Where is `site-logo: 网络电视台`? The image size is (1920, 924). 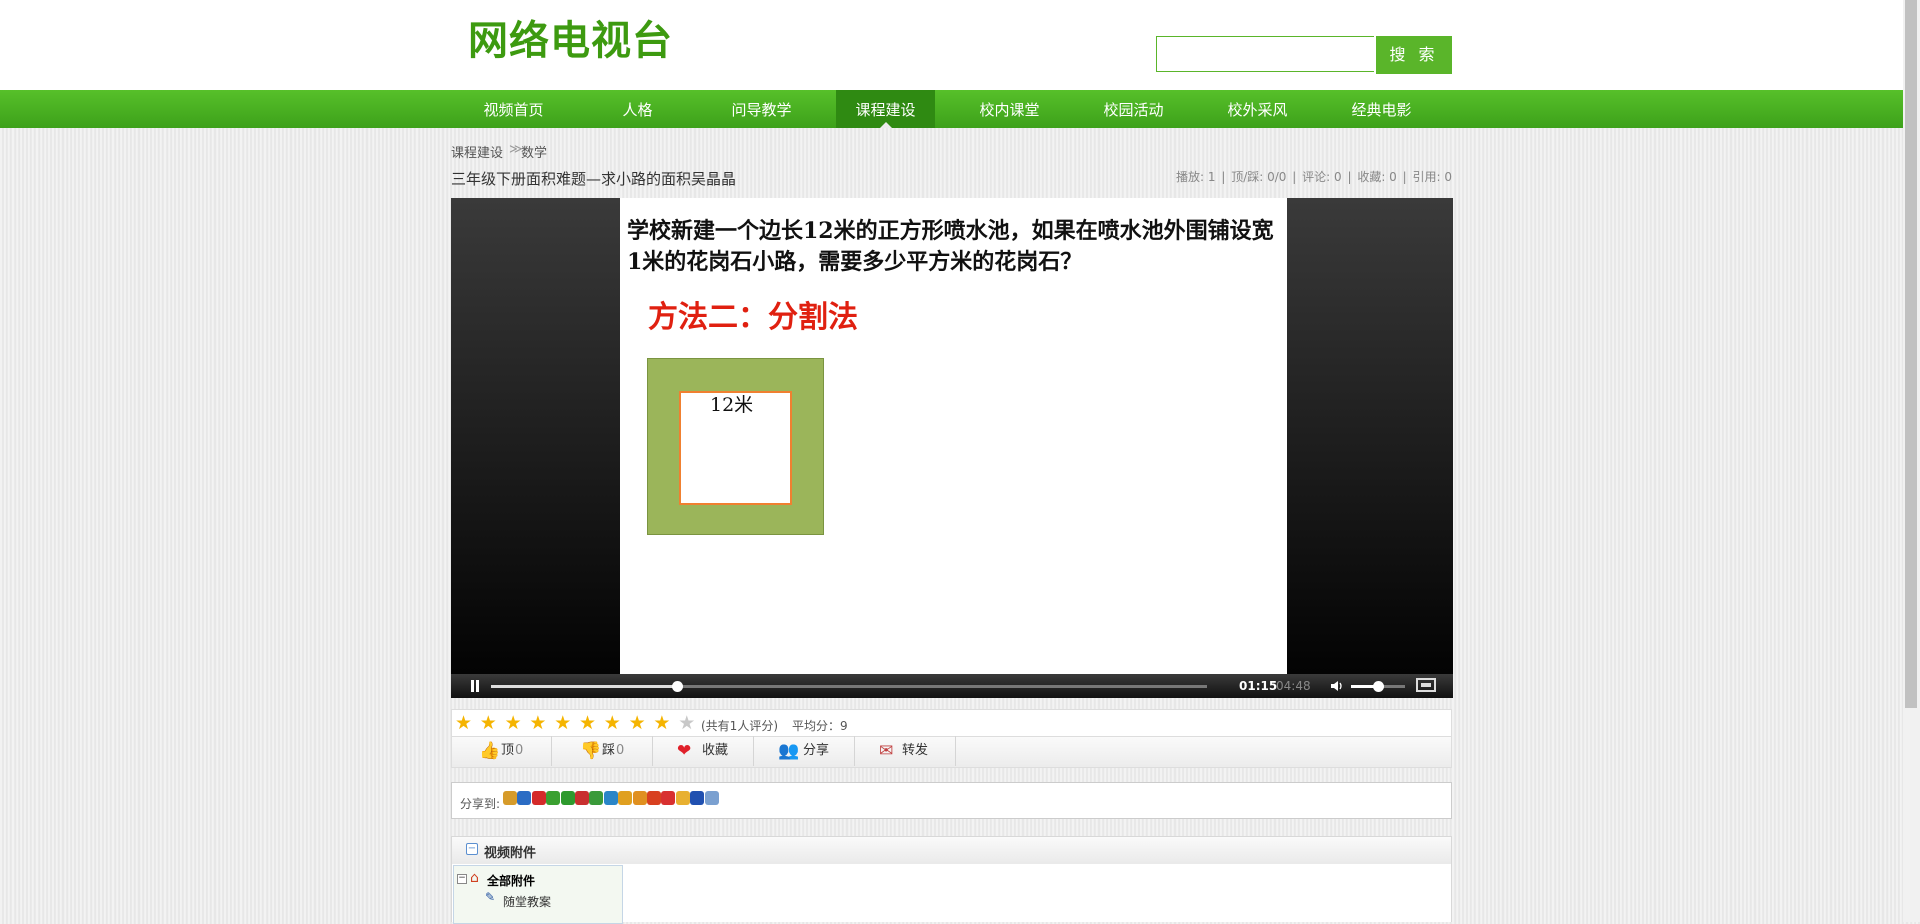 site-logo: 网络电视台 is located at coordinates (570, 37).